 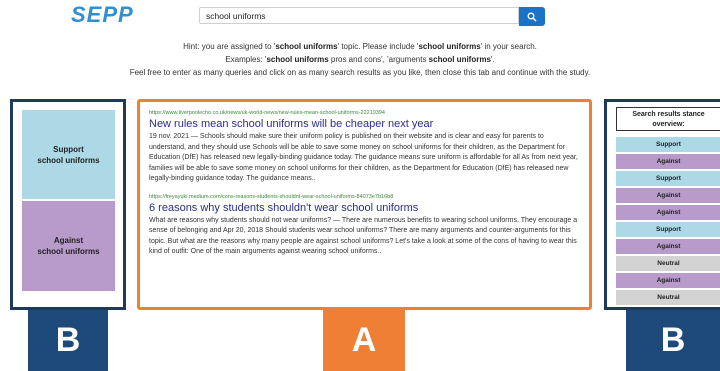 What do you see at coordinates (68, 246) in the screenshot?
I see `against-button: Against school uniforms` at bounding box center [68, 246].